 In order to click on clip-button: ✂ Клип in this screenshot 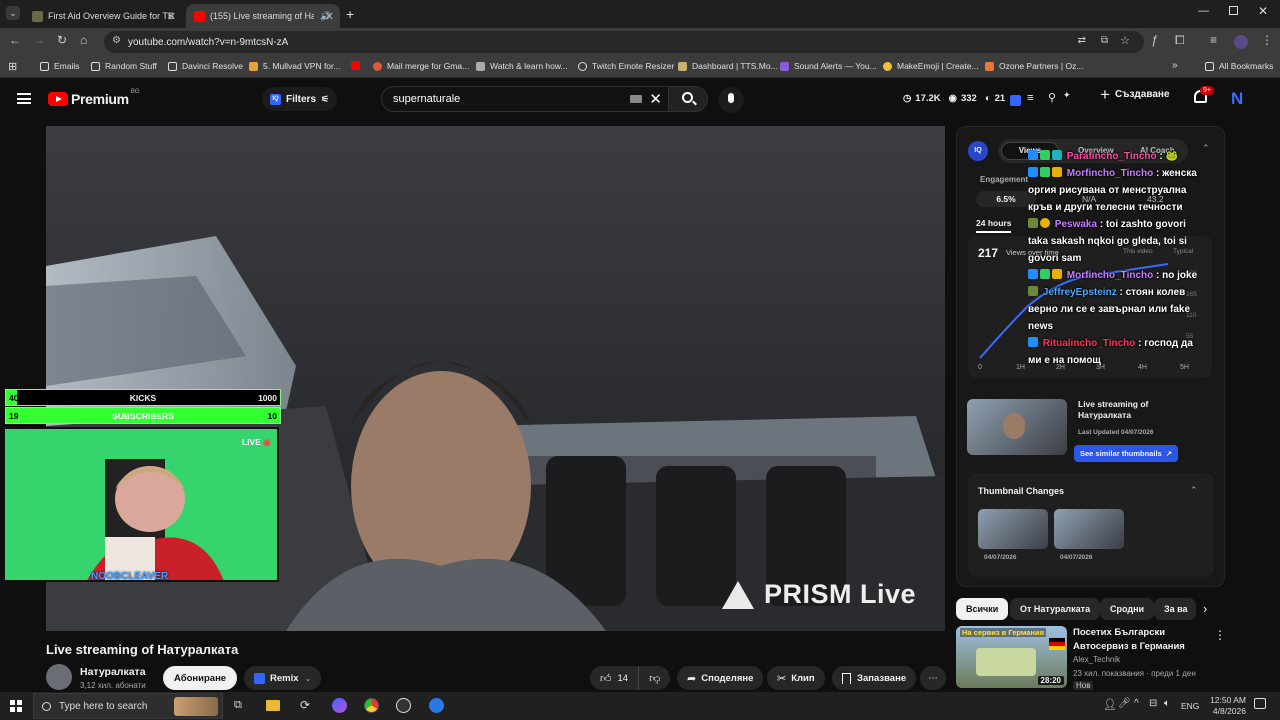, I will do `click(796, 678)`.